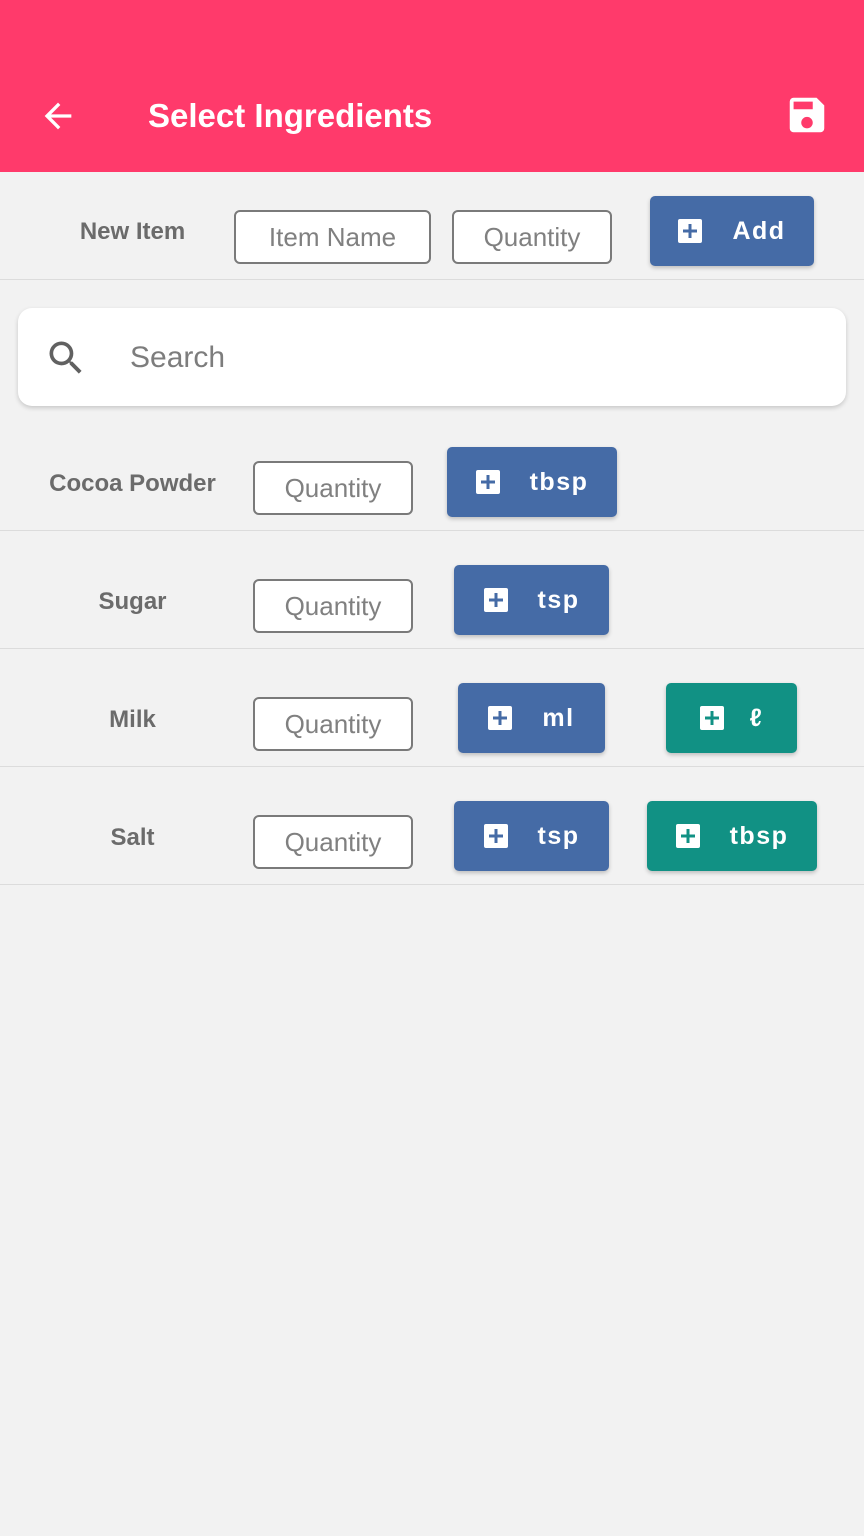 This screenshot has height=1536, width=864. I want to click on new-item-quantity-field, so click(532, 237).